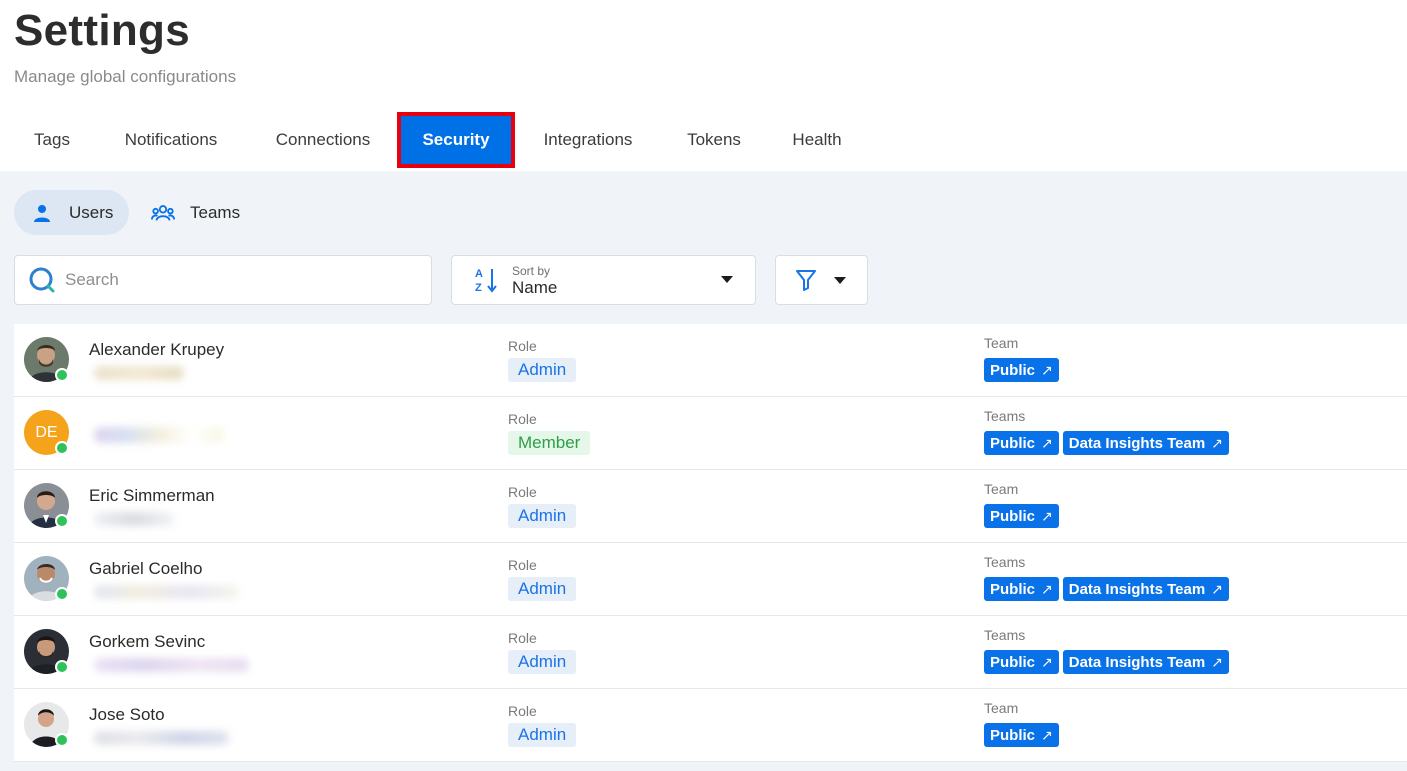 The image size is (1407, 771). What do you see at coordinates (710, 725) in the screenshot?
I see `user-row: Jose Soto Role Admin Team Public ↗` at bounding box center [710, 725].